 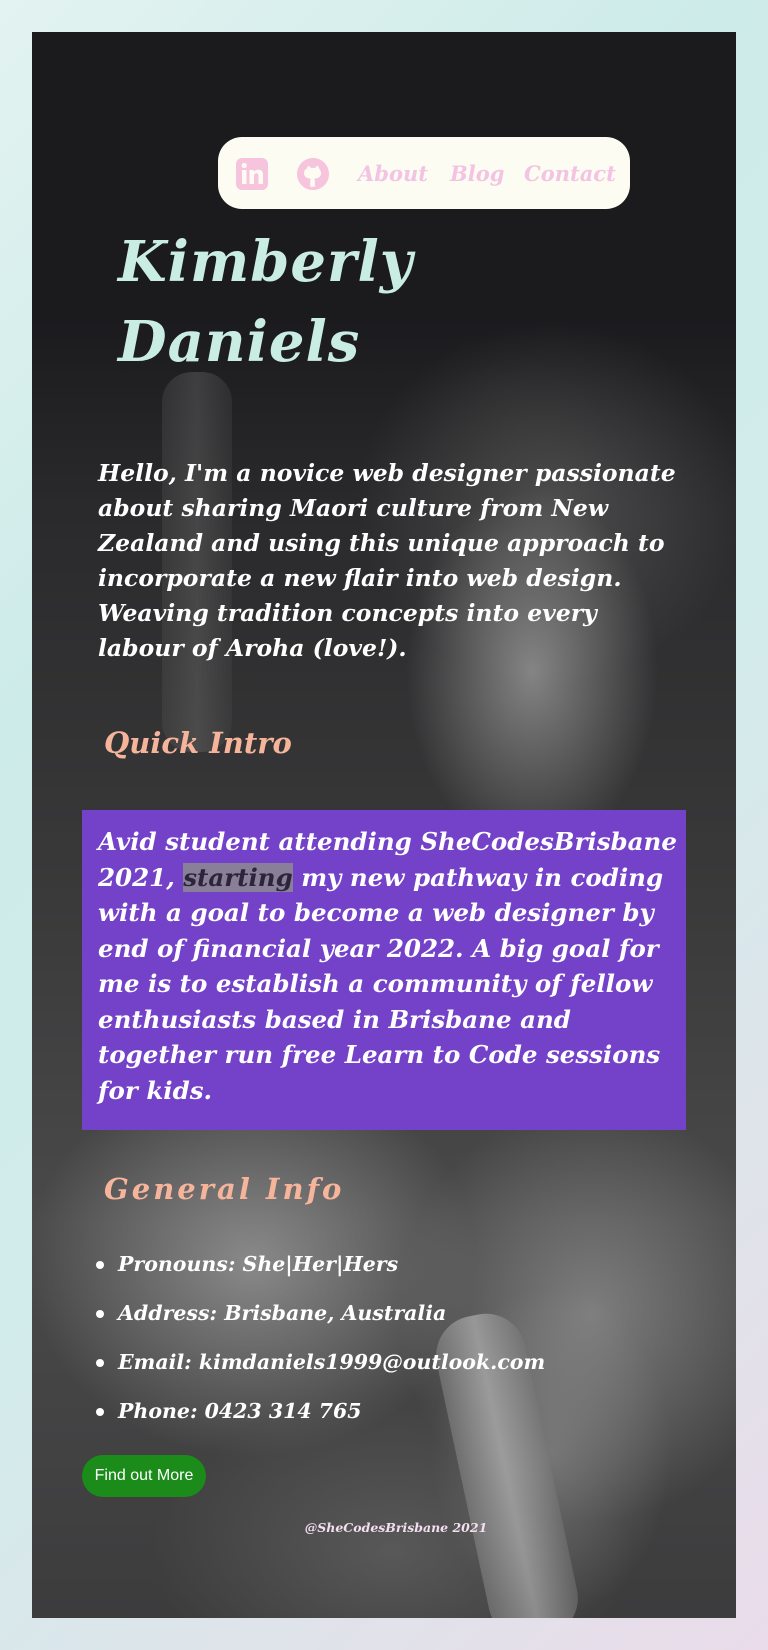 I want to click on linkedin-icon, so click(x=252, y=174).